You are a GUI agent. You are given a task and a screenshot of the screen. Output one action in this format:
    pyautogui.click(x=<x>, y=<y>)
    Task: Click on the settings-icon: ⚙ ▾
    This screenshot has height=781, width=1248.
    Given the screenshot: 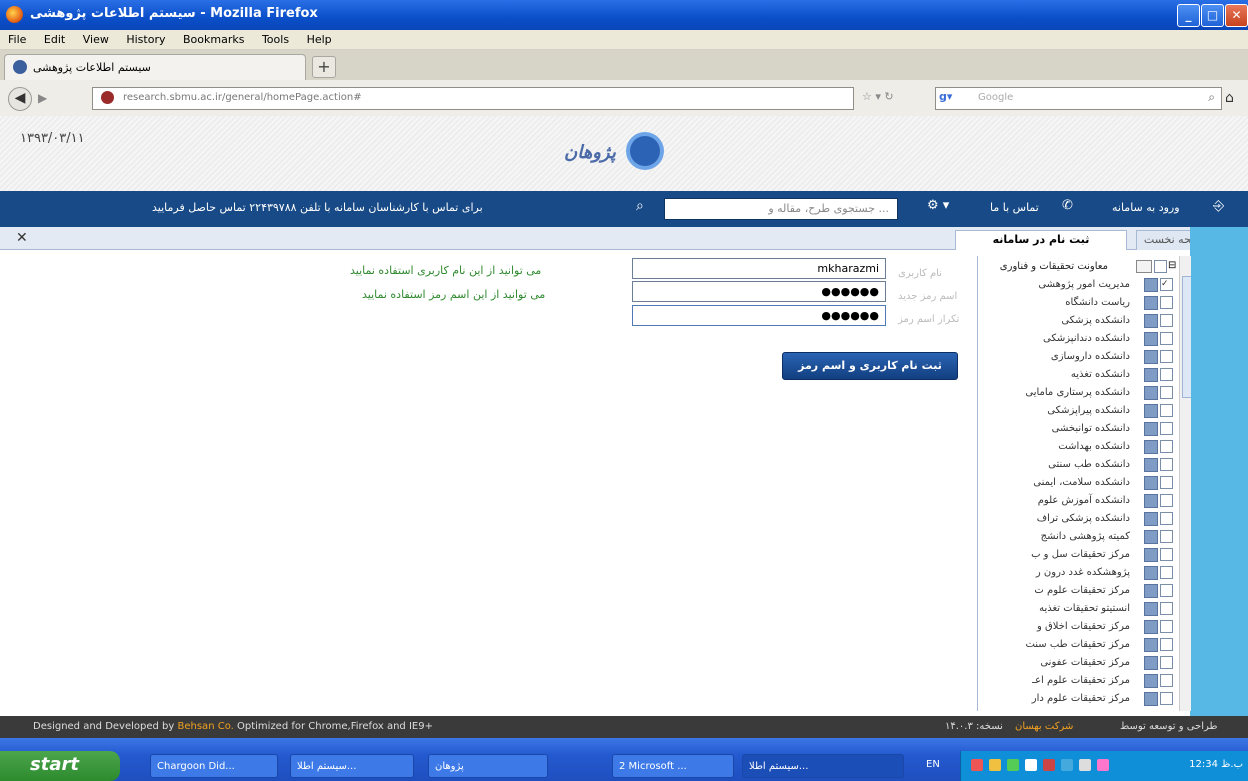 What is the action you would take?
    pyautogui.click(x=938, y=205)
    